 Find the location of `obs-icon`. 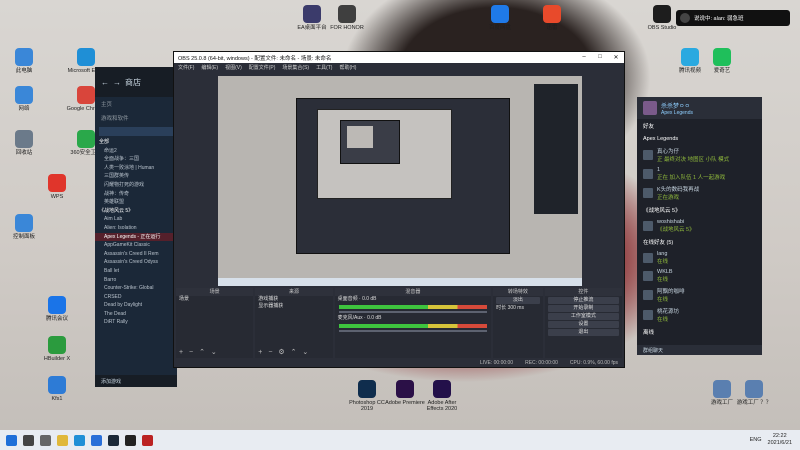

obs-icon is located at coordinates (130, 440).